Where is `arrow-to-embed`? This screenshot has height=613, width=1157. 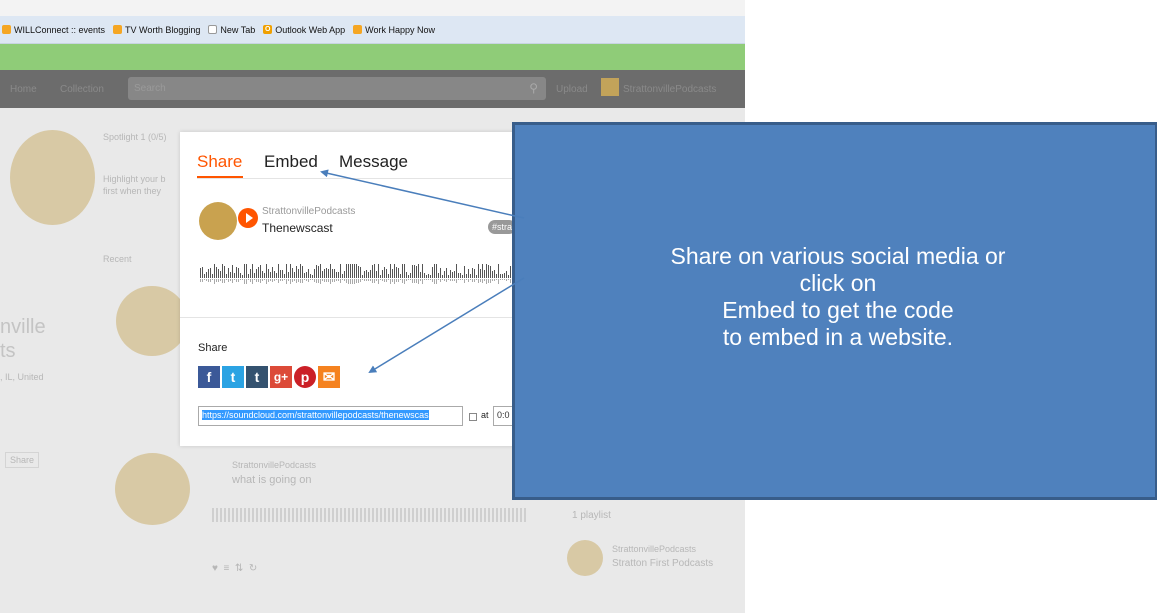 arrow-to-embed is located at coordinates (422, 194).